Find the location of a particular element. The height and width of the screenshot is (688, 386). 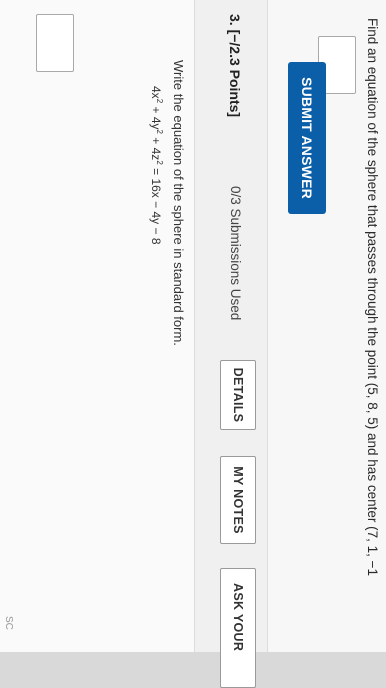

sphere-equation: 4x2 + 4y2 + 4z2 = 16x − 4y − 8 is located at coordinates (156, 165).